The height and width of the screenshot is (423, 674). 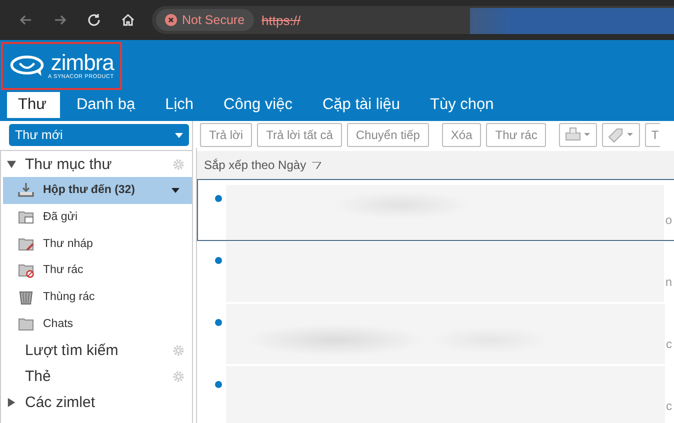 What do you see at coordinates (96, 270) in the screenshot?
I see `folder-item: Thư rác` at bounding box center [96, 270].